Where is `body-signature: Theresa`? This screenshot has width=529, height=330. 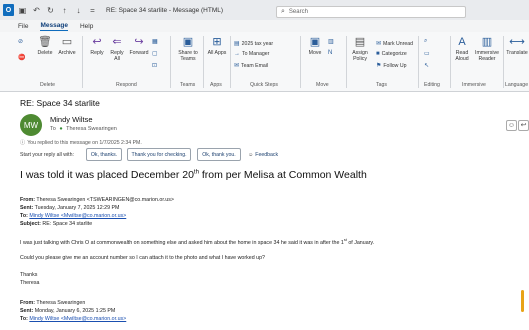
body-signature: Theresa is located at coordinates (30, 283).